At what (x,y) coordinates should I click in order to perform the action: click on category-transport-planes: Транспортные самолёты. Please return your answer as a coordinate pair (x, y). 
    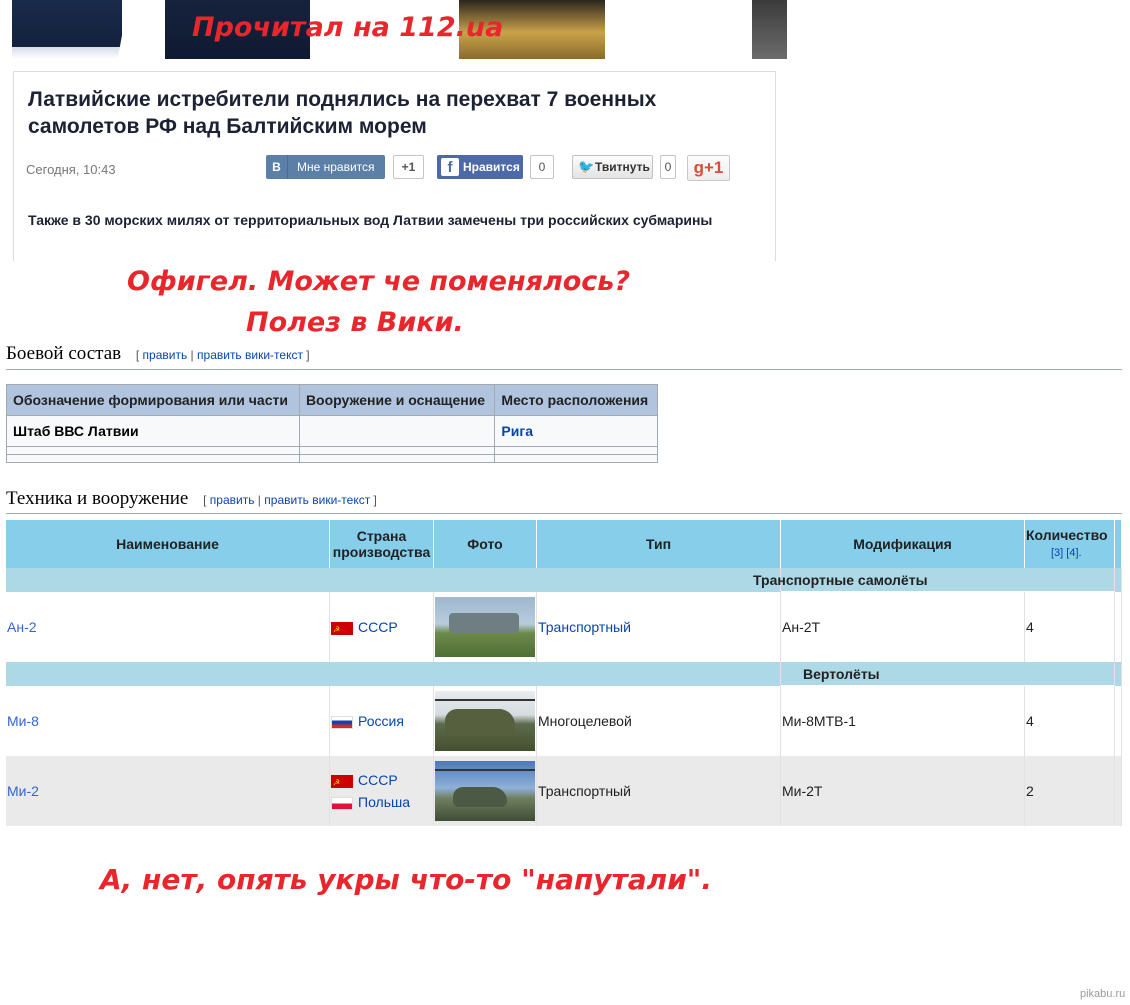
    Looking at the image, I should click on (934, 580).